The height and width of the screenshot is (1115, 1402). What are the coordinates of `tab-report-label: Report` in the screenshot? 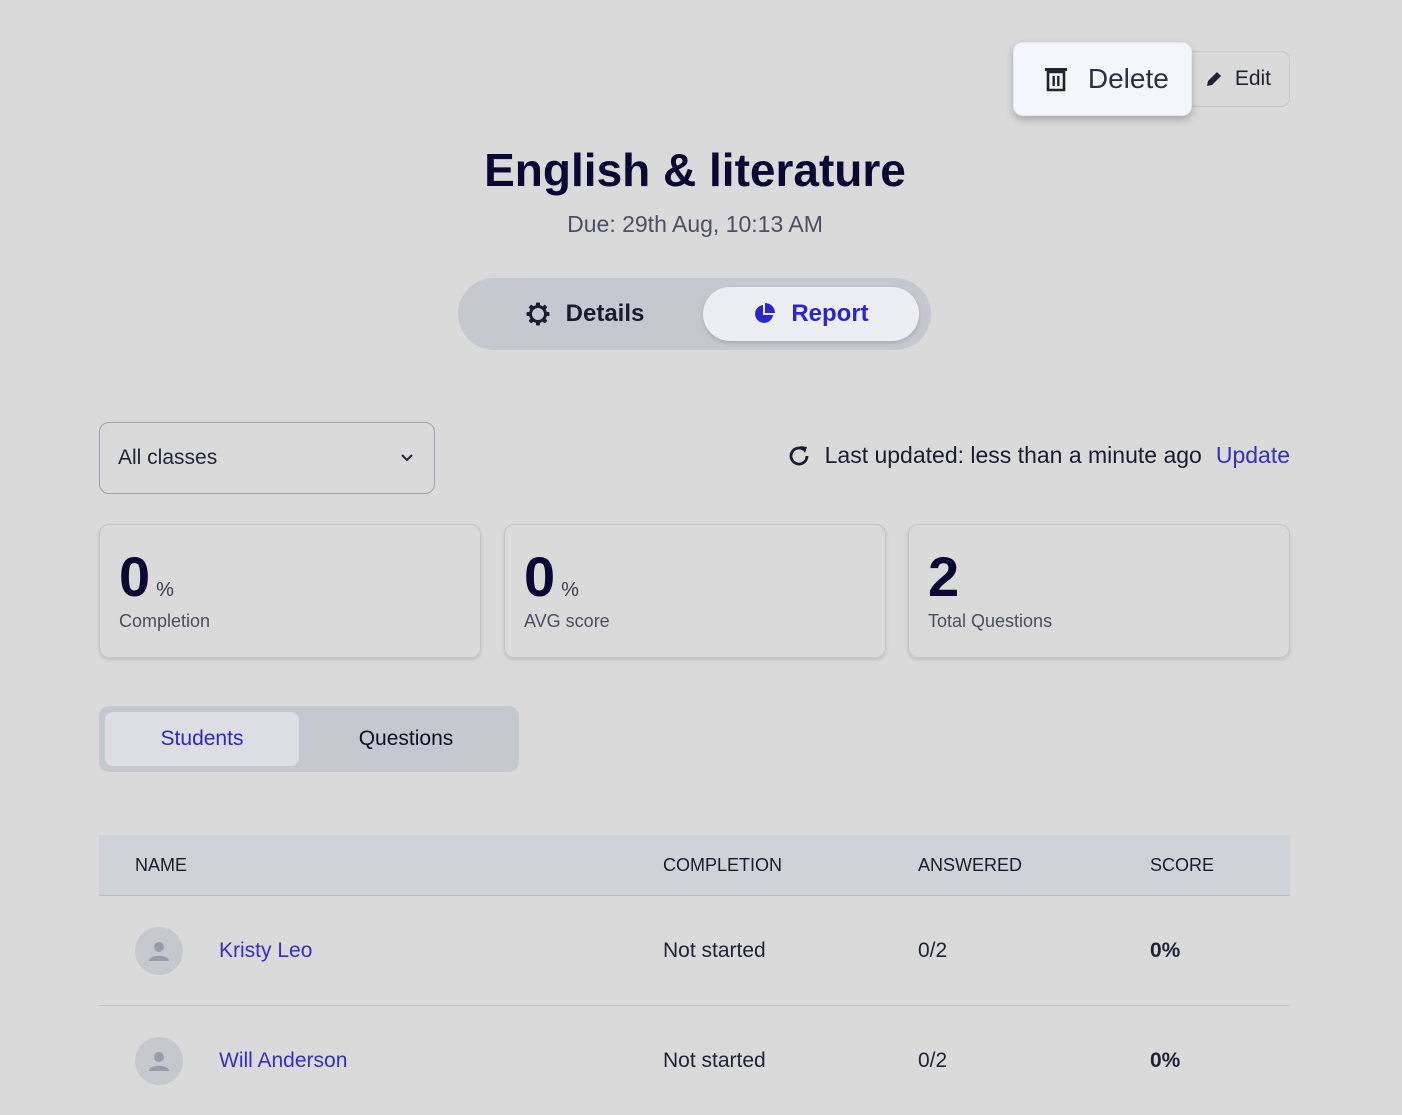 It's located at (830, 313).